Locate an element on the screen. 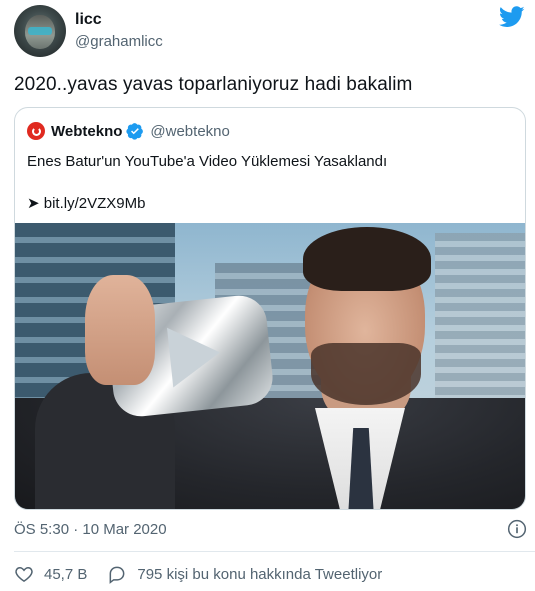 The height and width of the screenshot is (591, 535). tweet-timestamp: ÖS 5:30 · 10 Mar 2020 is located at coordinates (90, 529).